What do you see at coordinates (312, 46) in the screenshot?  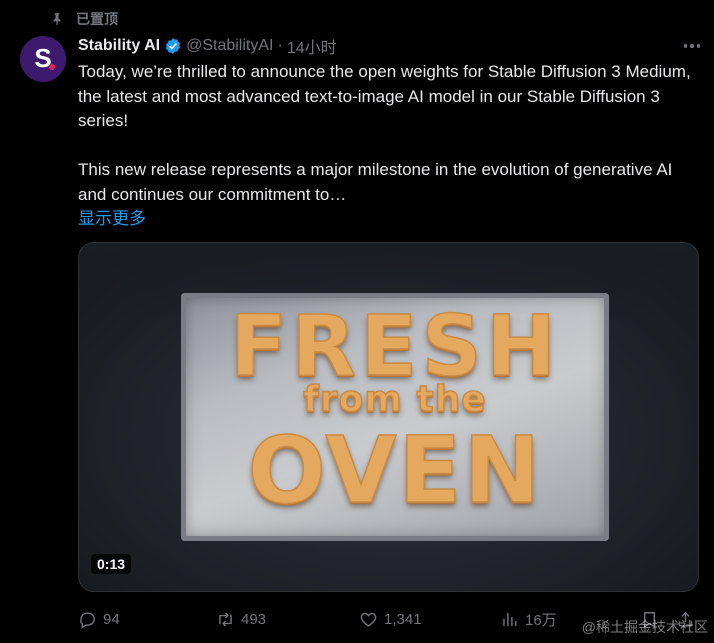 I see `tweet-timestamp: 14小时` at bounding box center [312, 46].